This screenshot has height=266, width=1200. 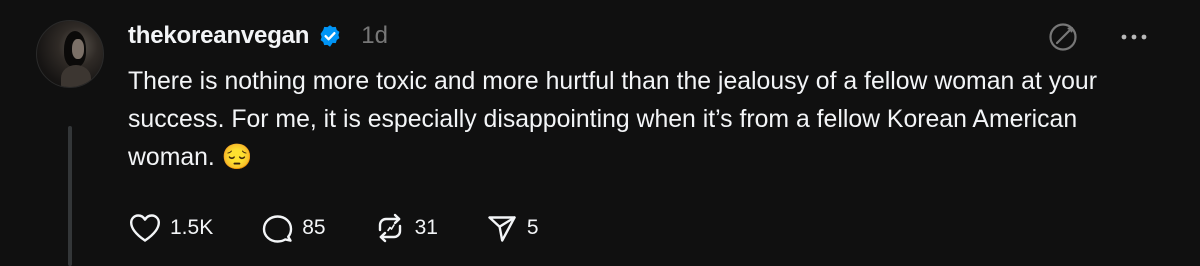 I want to click on like-button: 1.5K, so click(x=170, y=228).